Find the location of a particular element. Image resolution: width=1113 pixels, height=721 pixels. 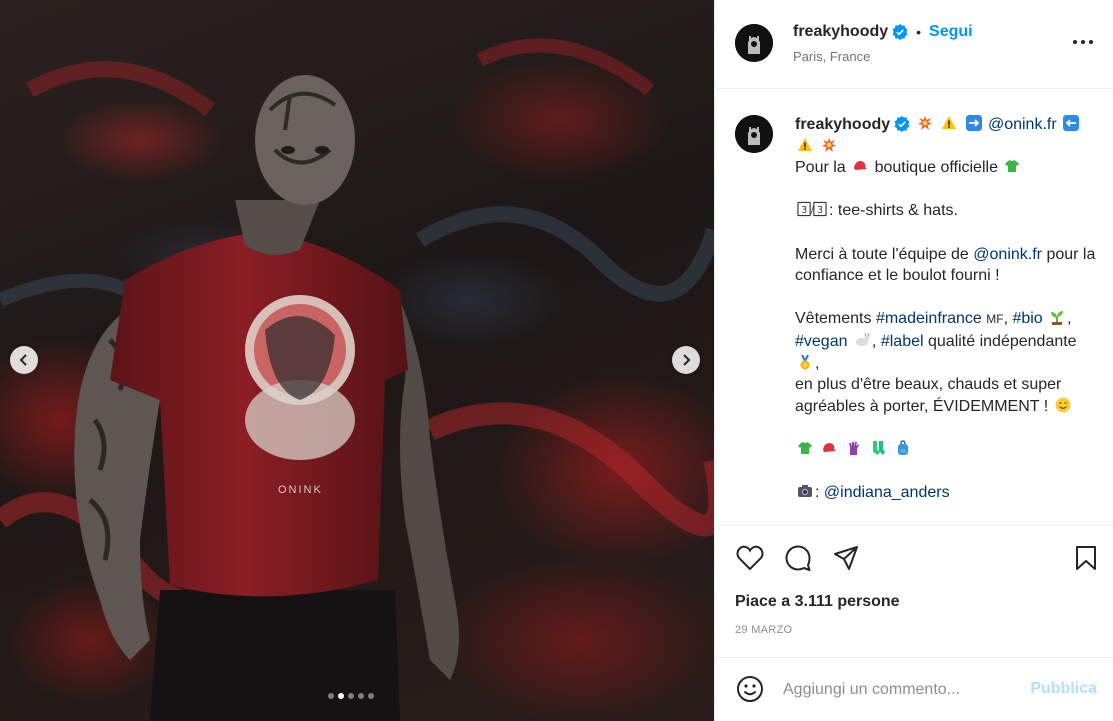

post-location: Paris, France is located at coordinates (831, 56).